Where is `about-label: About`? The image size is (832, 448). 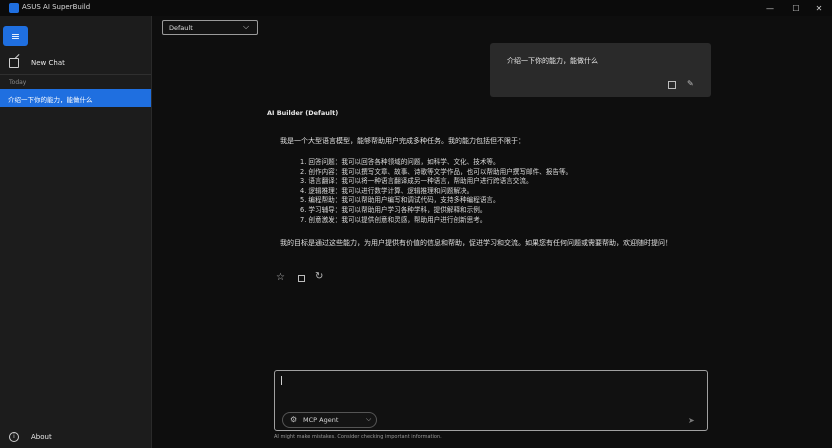 about-label: About is located at coordinates (41, 437).